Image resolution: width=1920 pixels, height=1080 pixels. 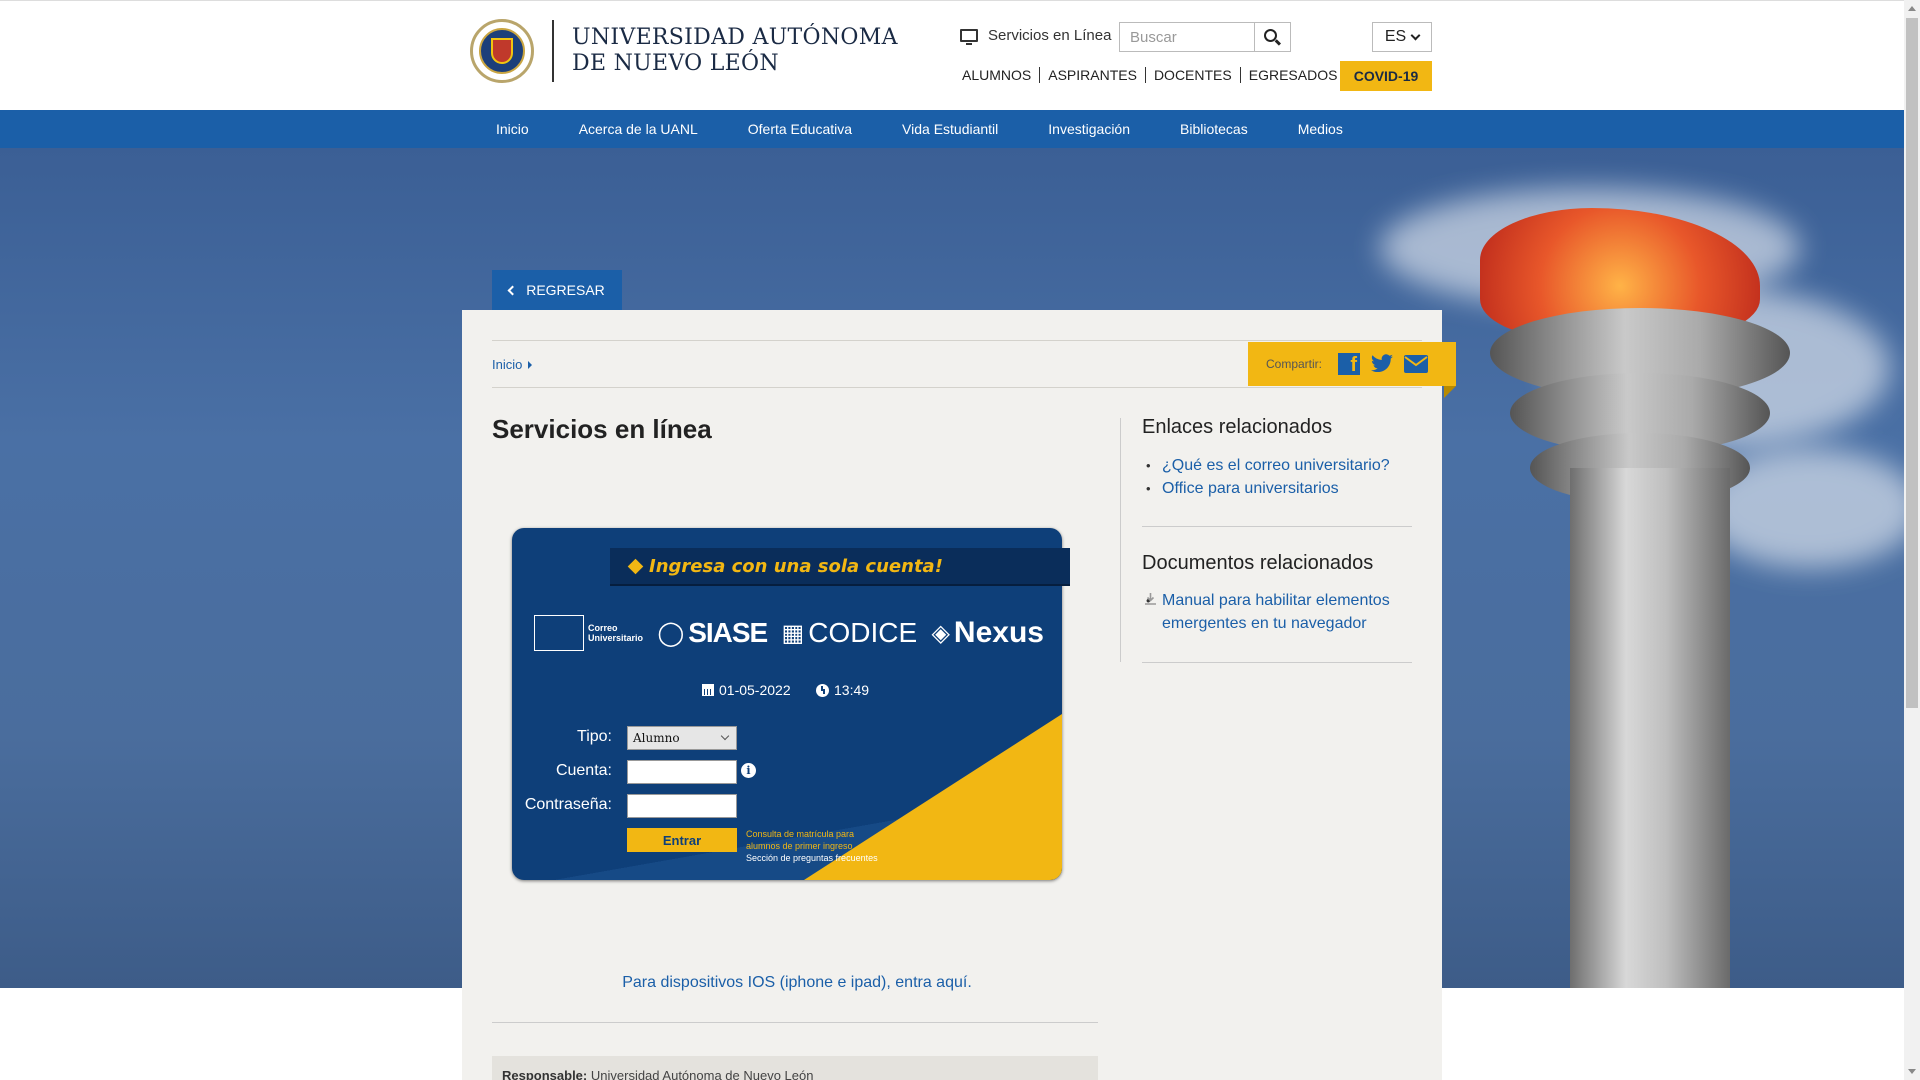 What do you see at coordinates (800, 129) in the screenshot?
I see `nav-item-oferta-educativa: Oferta Educativa` at bounding box center [800, 129].